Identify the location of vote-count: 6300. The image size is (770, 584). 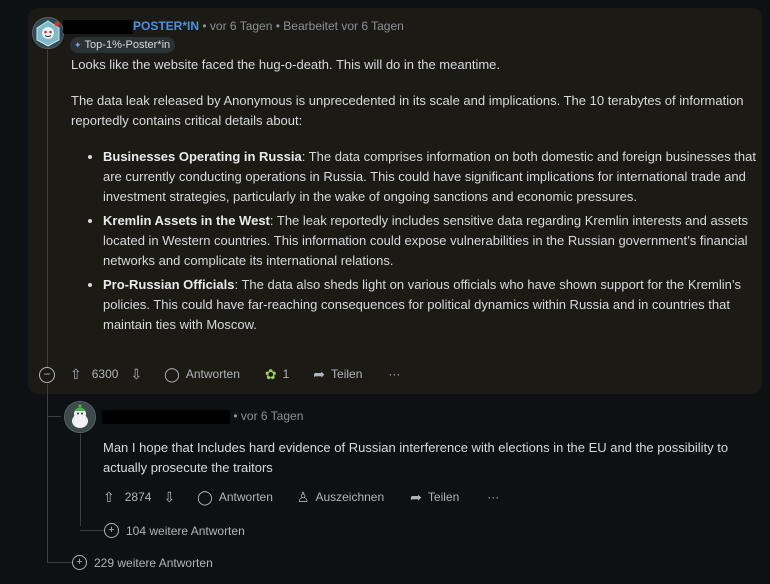
(105, 374).